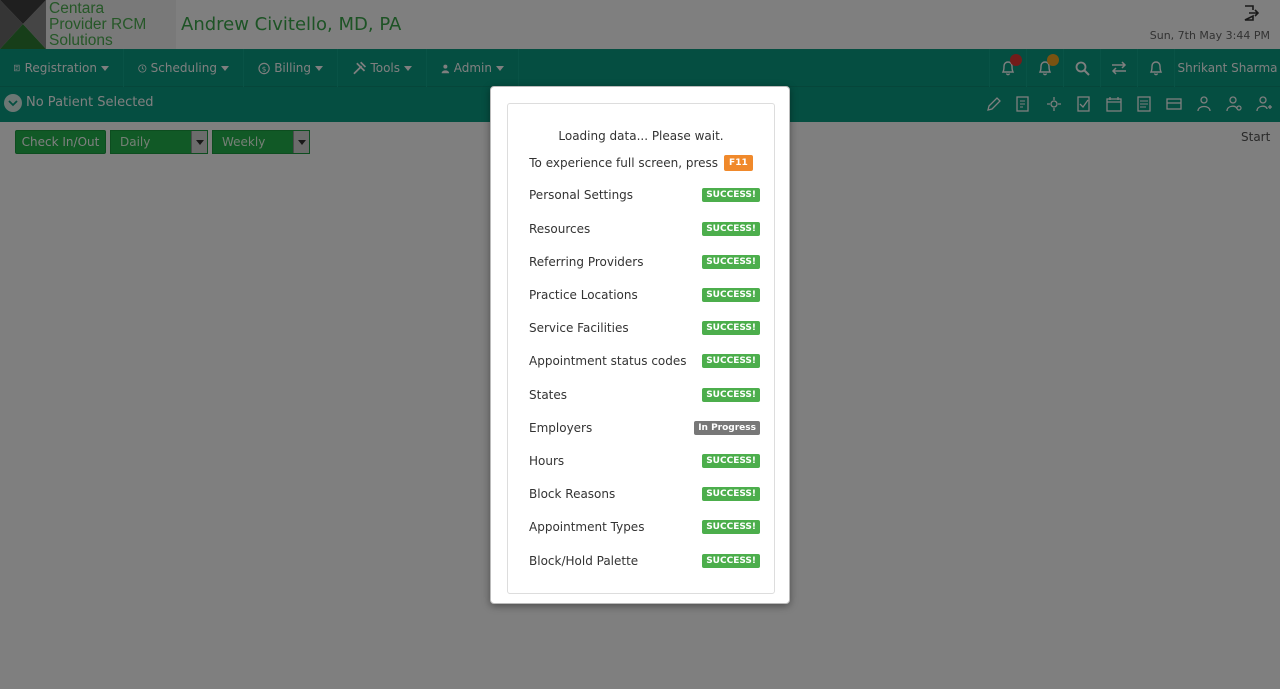 The width and height of the screenshot is (1280, 689). What do you see at coordinates (583, 295) in the screenshot?
I see `load-item-label: Practice Locations` at bounding box center [583, 295].